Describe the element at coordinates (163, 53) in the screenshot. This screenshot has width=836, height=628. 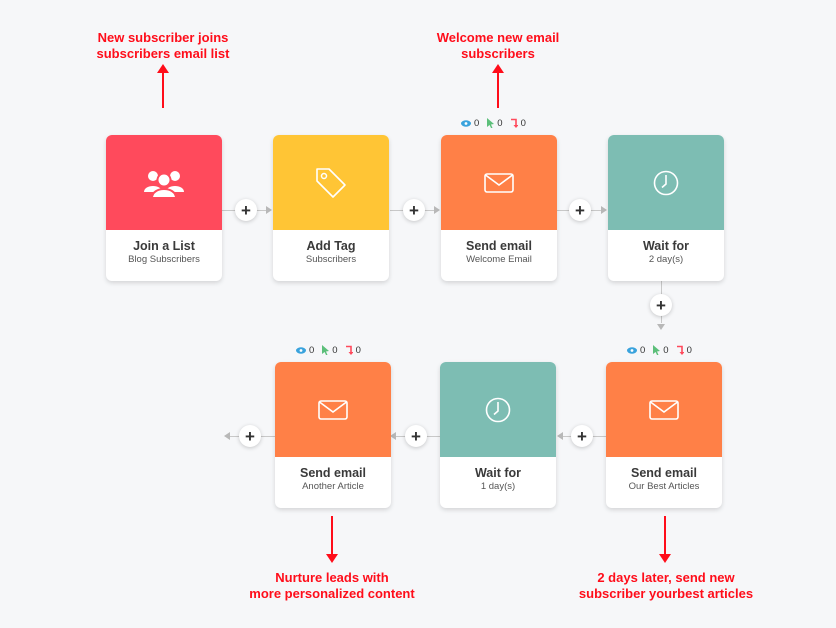
I see `annotation-line: subscribers email list` at that location.